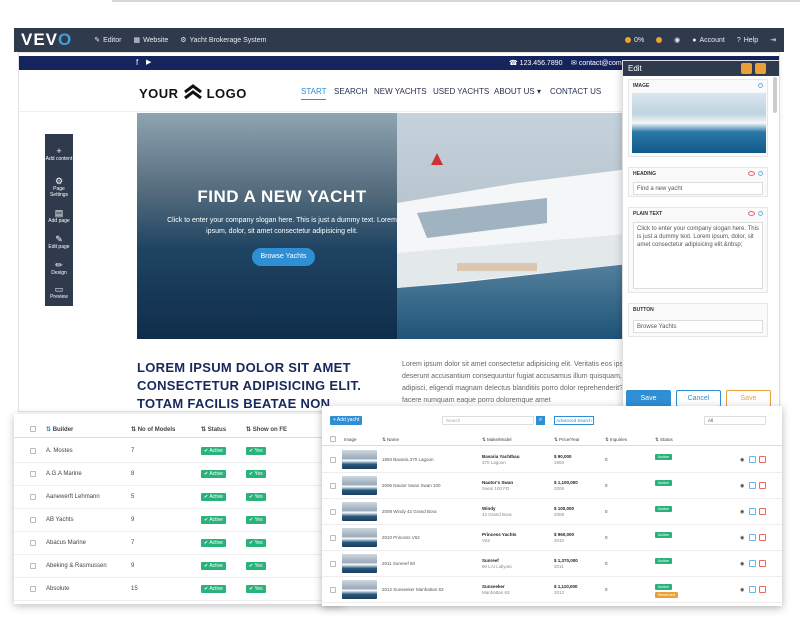  What do you see at coordinates (760, 173) in the screenshot?
I see `heading-settings-icon` at bounding box center [760, 173].